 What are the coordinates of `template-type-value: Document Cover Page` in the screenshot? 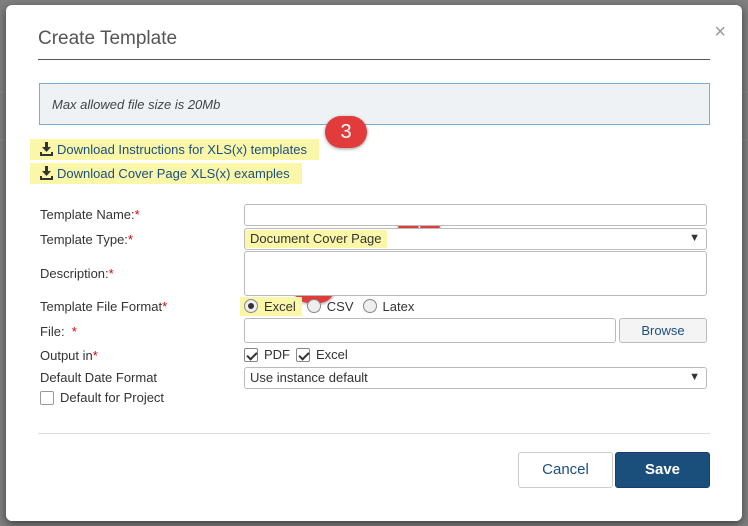 It's located at (316, 239).